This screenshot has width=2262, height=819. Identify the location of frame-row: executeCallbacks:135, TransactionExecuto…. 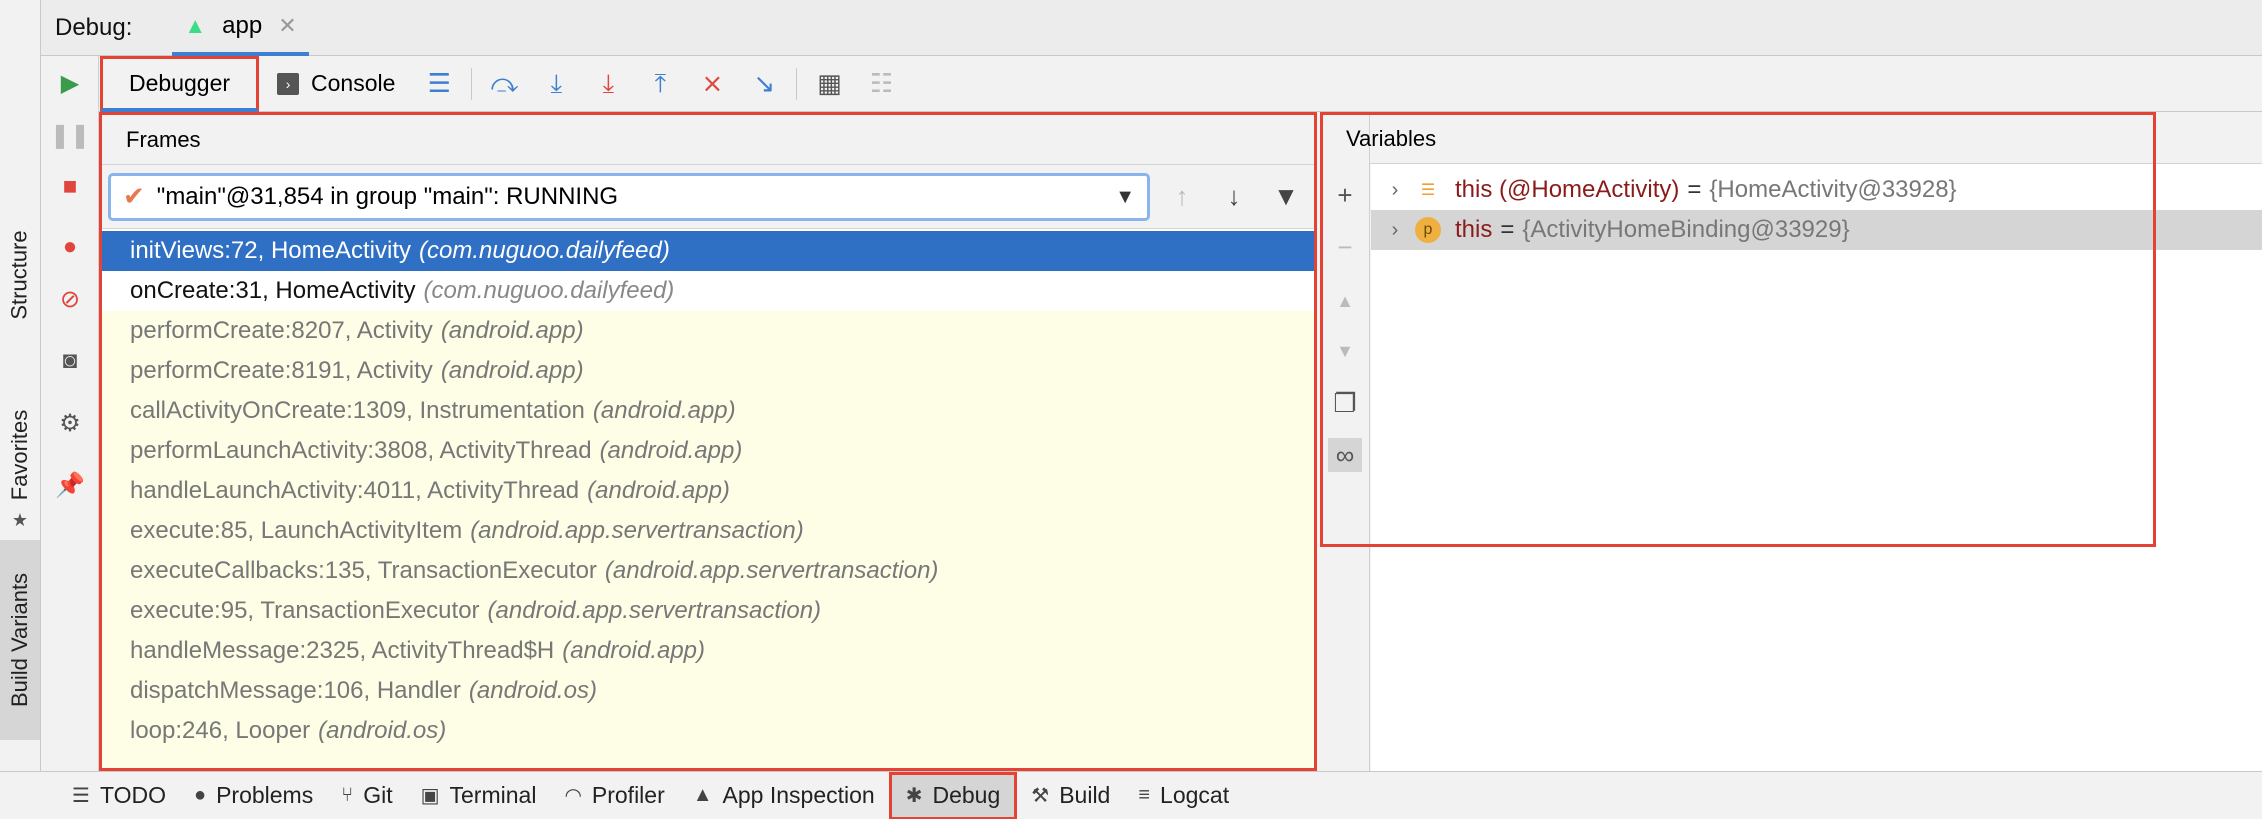
(708, 571).